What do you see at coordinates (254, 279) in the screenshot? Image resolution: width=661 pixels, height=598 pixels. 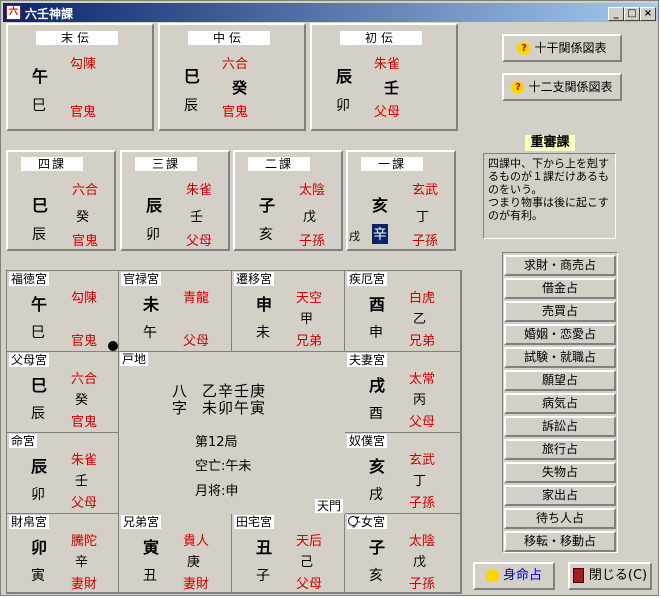 I see `palace-name: 遷移宮` at bounding box center [254, 279].